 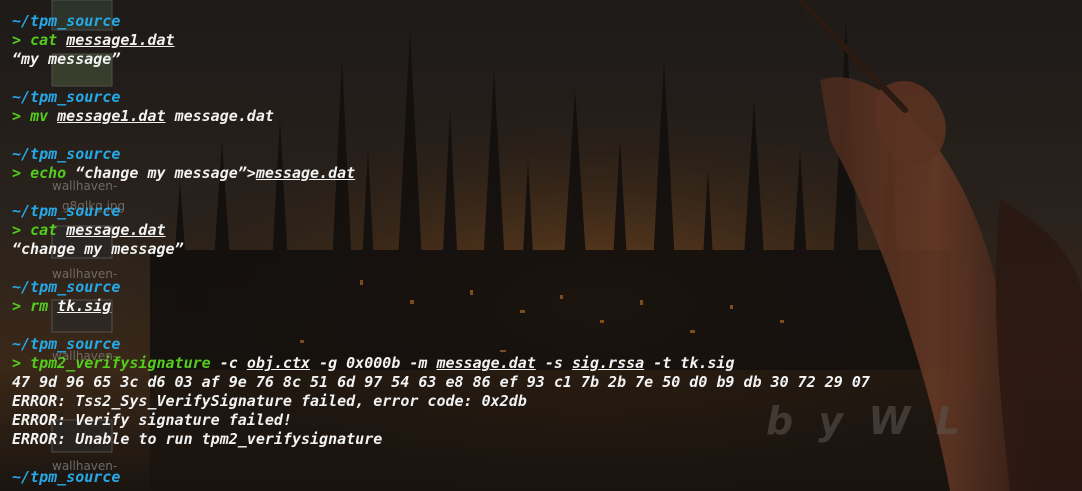 What do you see at coordinates (278, 363) in the screenshot?
I see `command-arg: obj.ctx` at bounding box center [278, 363].